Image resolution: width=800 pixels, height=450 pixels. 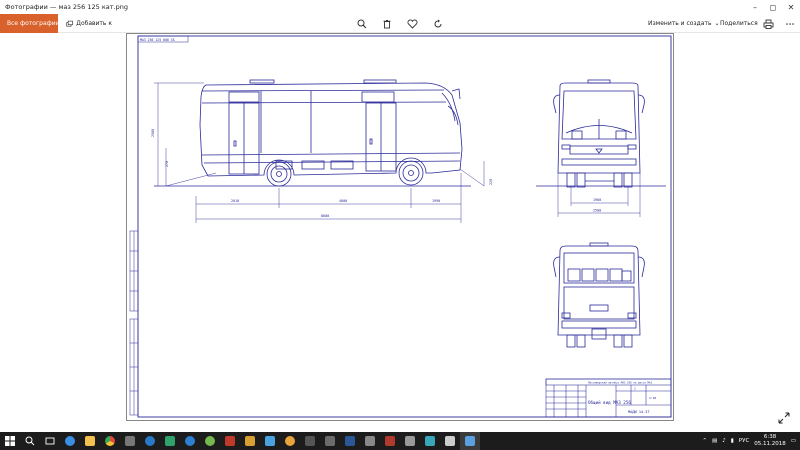 What do you see at coordinates (66, 7) in the screenshot?
I see `window-title: Фотографии — маз 256 125 кат.png` at bounding box center [66, 7].